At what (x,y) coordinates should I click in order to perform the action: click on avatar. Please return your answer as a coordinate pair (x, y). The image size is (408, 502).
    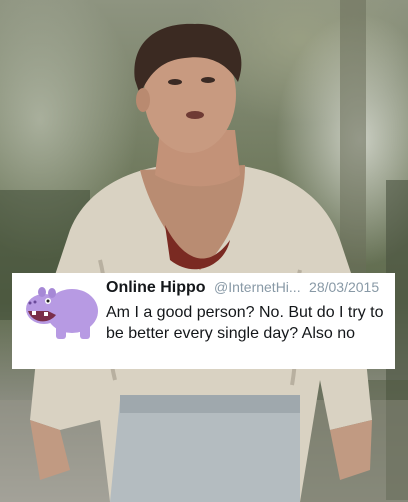
    Looking at the image, I should click on (61, 312).